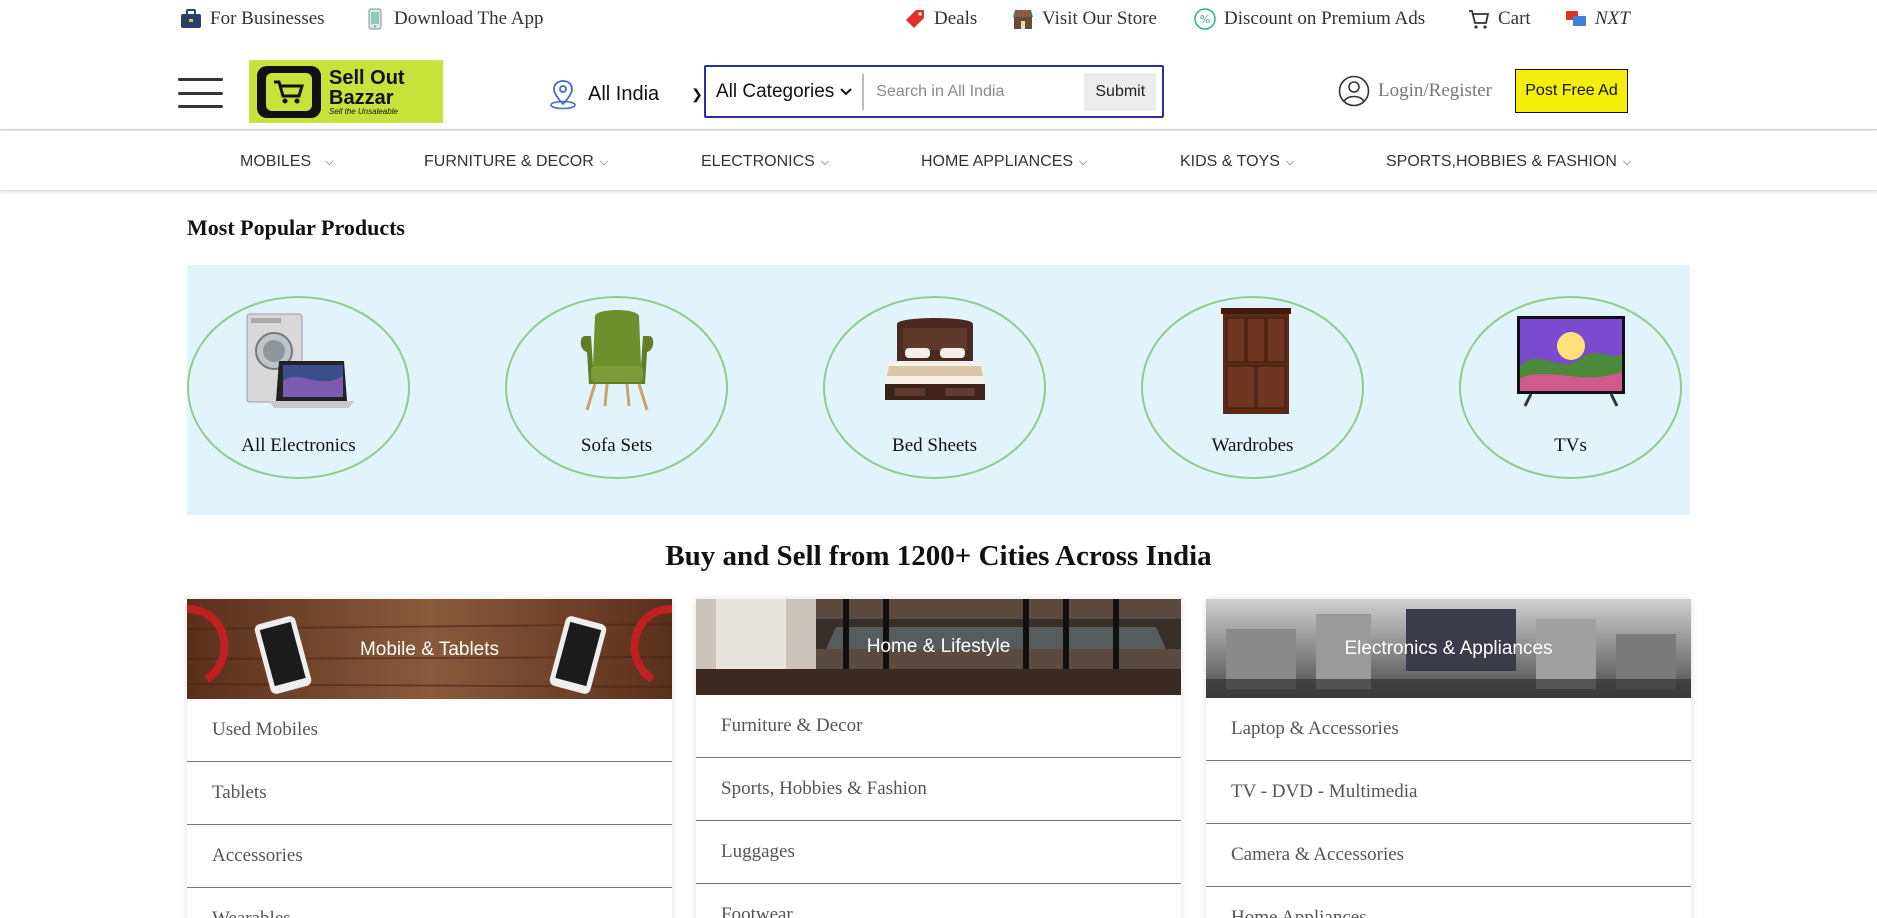 This screenshot has height=918, width=1877. What do you see at coordinates (563, 95) in the screenshot?
I see `map-pin-icon` at bounding box center [563, 95].